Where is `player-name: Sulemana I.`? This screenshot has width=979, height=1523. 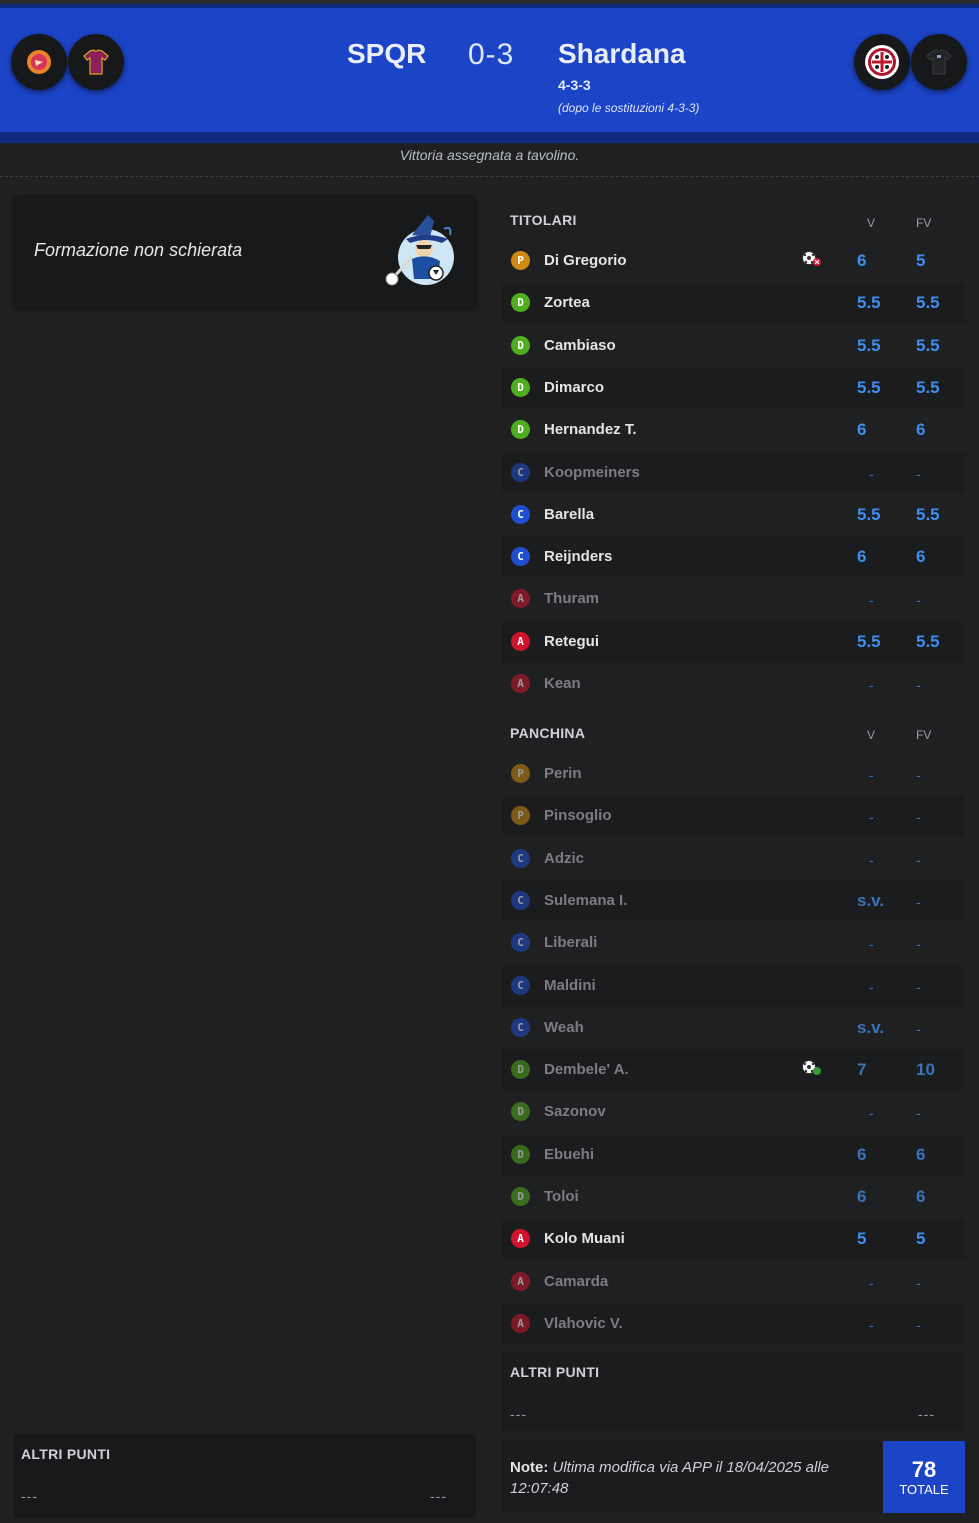
player-name: Sulemana I. is located at coordinates (585, 900).